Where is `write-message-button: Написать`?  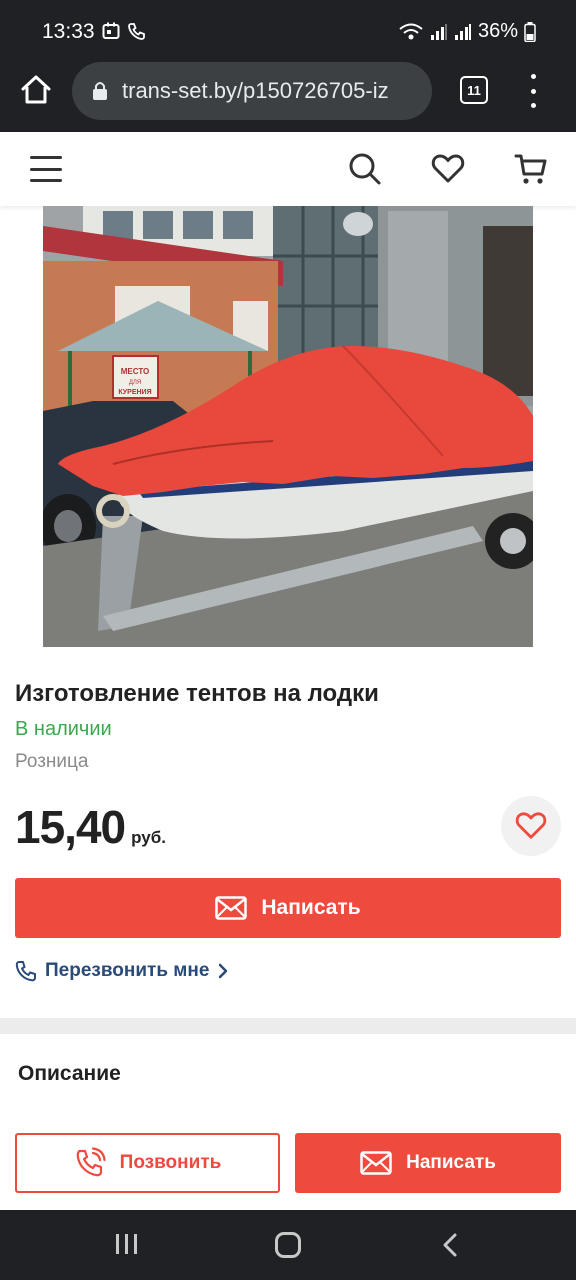 write-message-button: Написать is located at coordinates (288, 908).